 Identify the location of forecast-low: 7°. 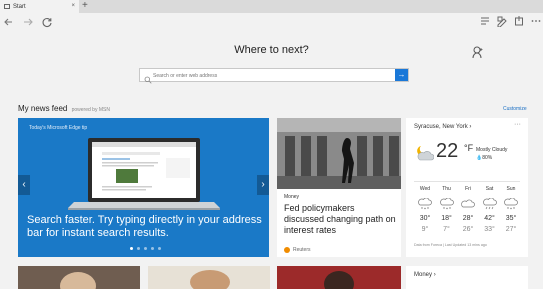
(446, 229).